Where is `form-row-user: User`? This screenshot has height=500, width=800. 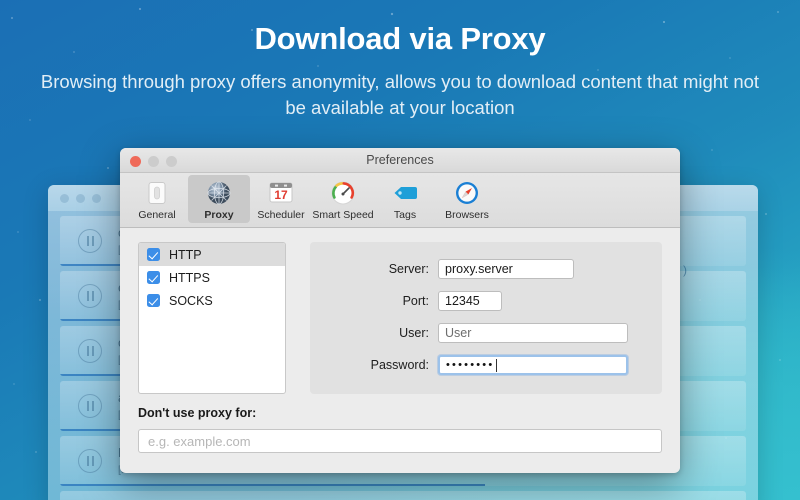 form-row-user: User is located at coordinates (486, 333).